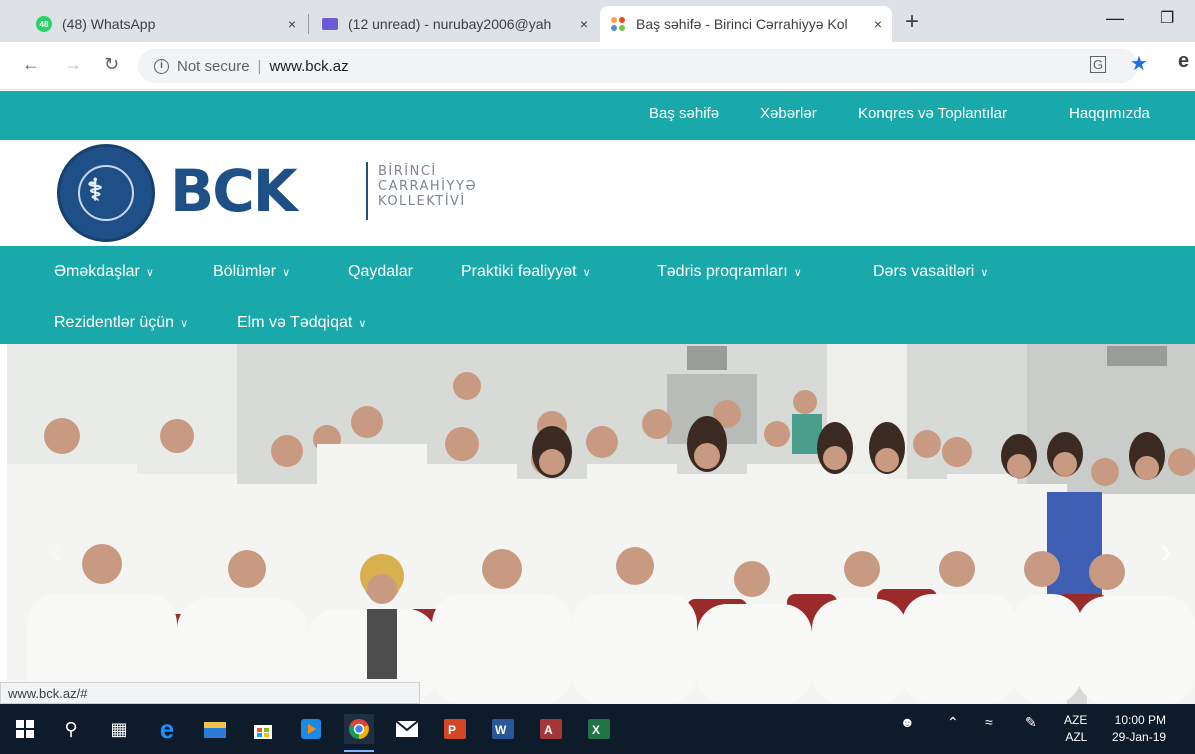  What do you see at coordinates (111, 64) in the screenshot?
I see `reload-icon: ↻` at bounding box center [111, 64].